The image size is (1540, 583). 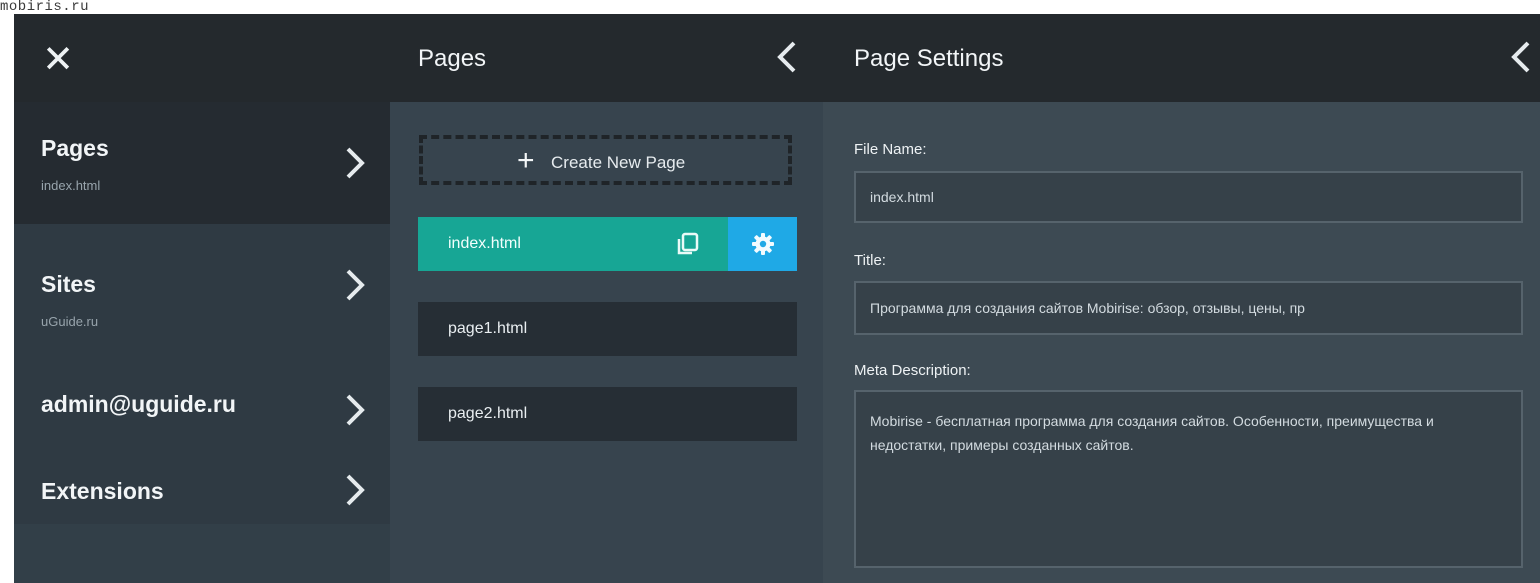 I want to click on menu-item-title: Pages, so click(x=75, y=148).